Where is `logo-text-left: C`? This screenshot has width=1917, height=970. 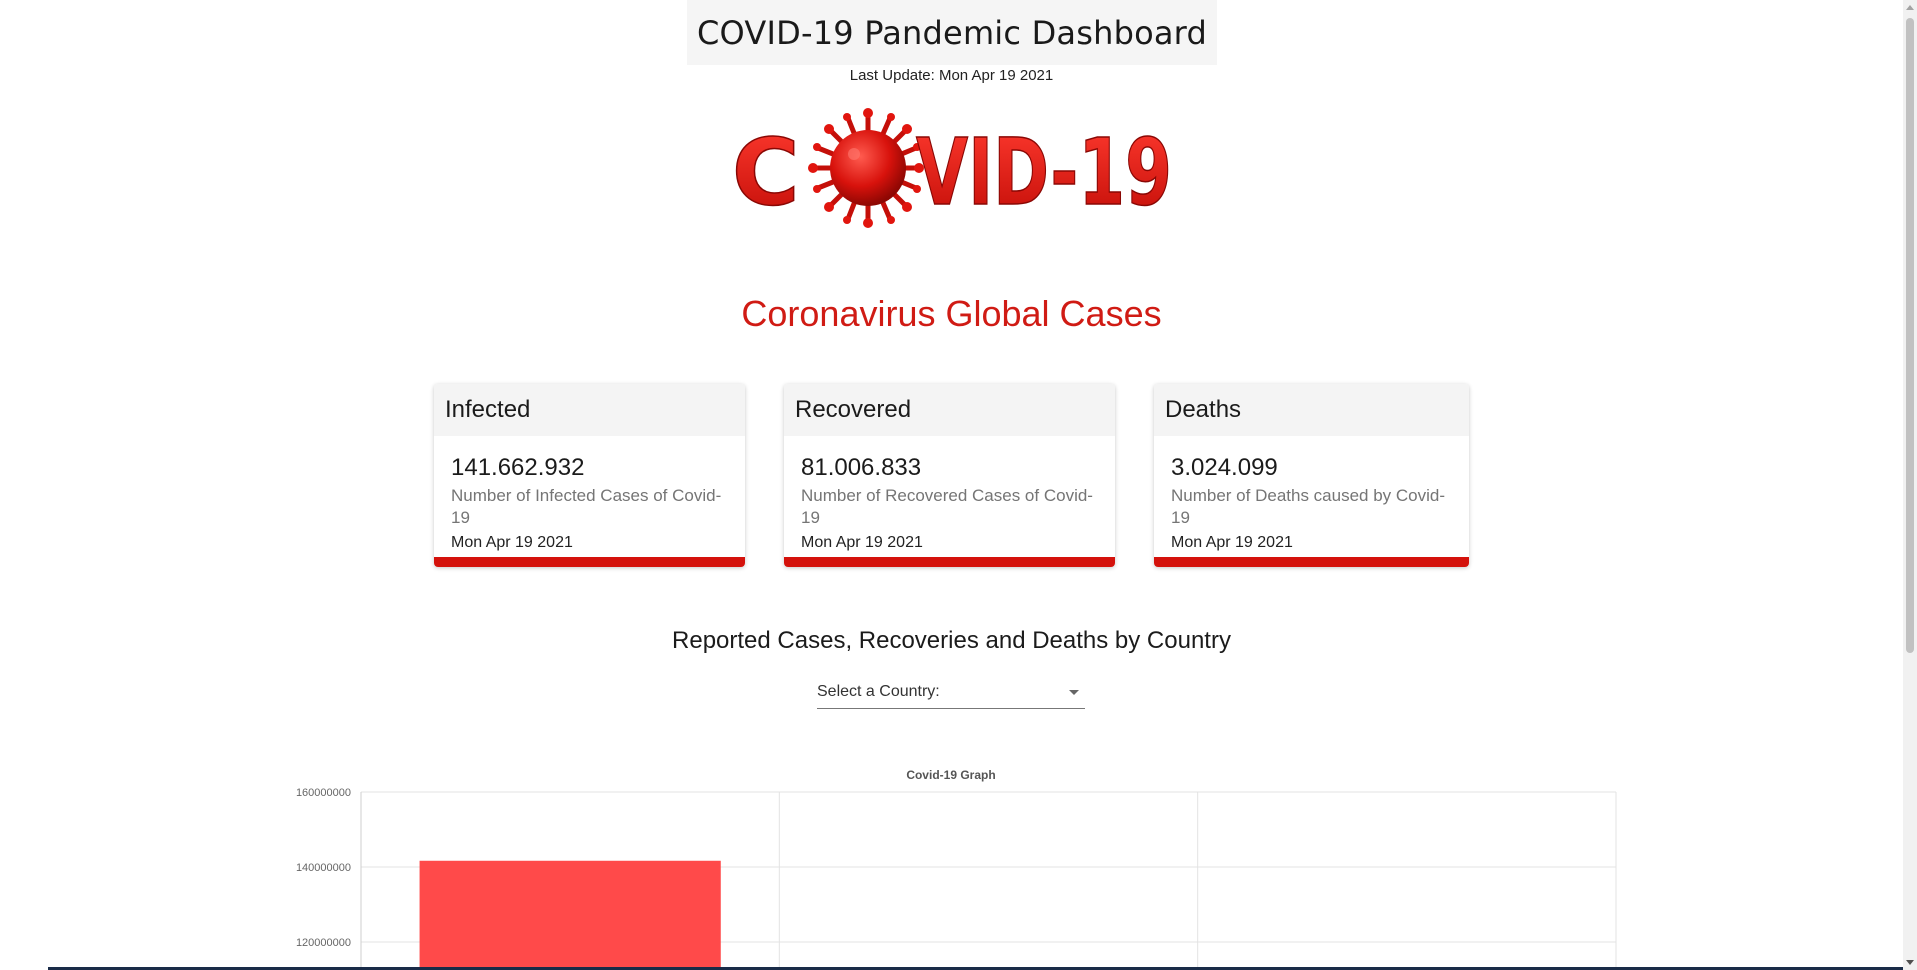 logo-text-left: C is located at coordinates (766, 172).